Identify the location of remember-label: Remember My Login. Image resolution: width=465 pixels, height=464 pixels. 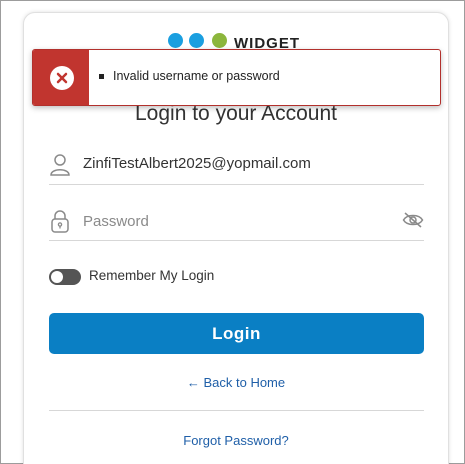
(151, 275).